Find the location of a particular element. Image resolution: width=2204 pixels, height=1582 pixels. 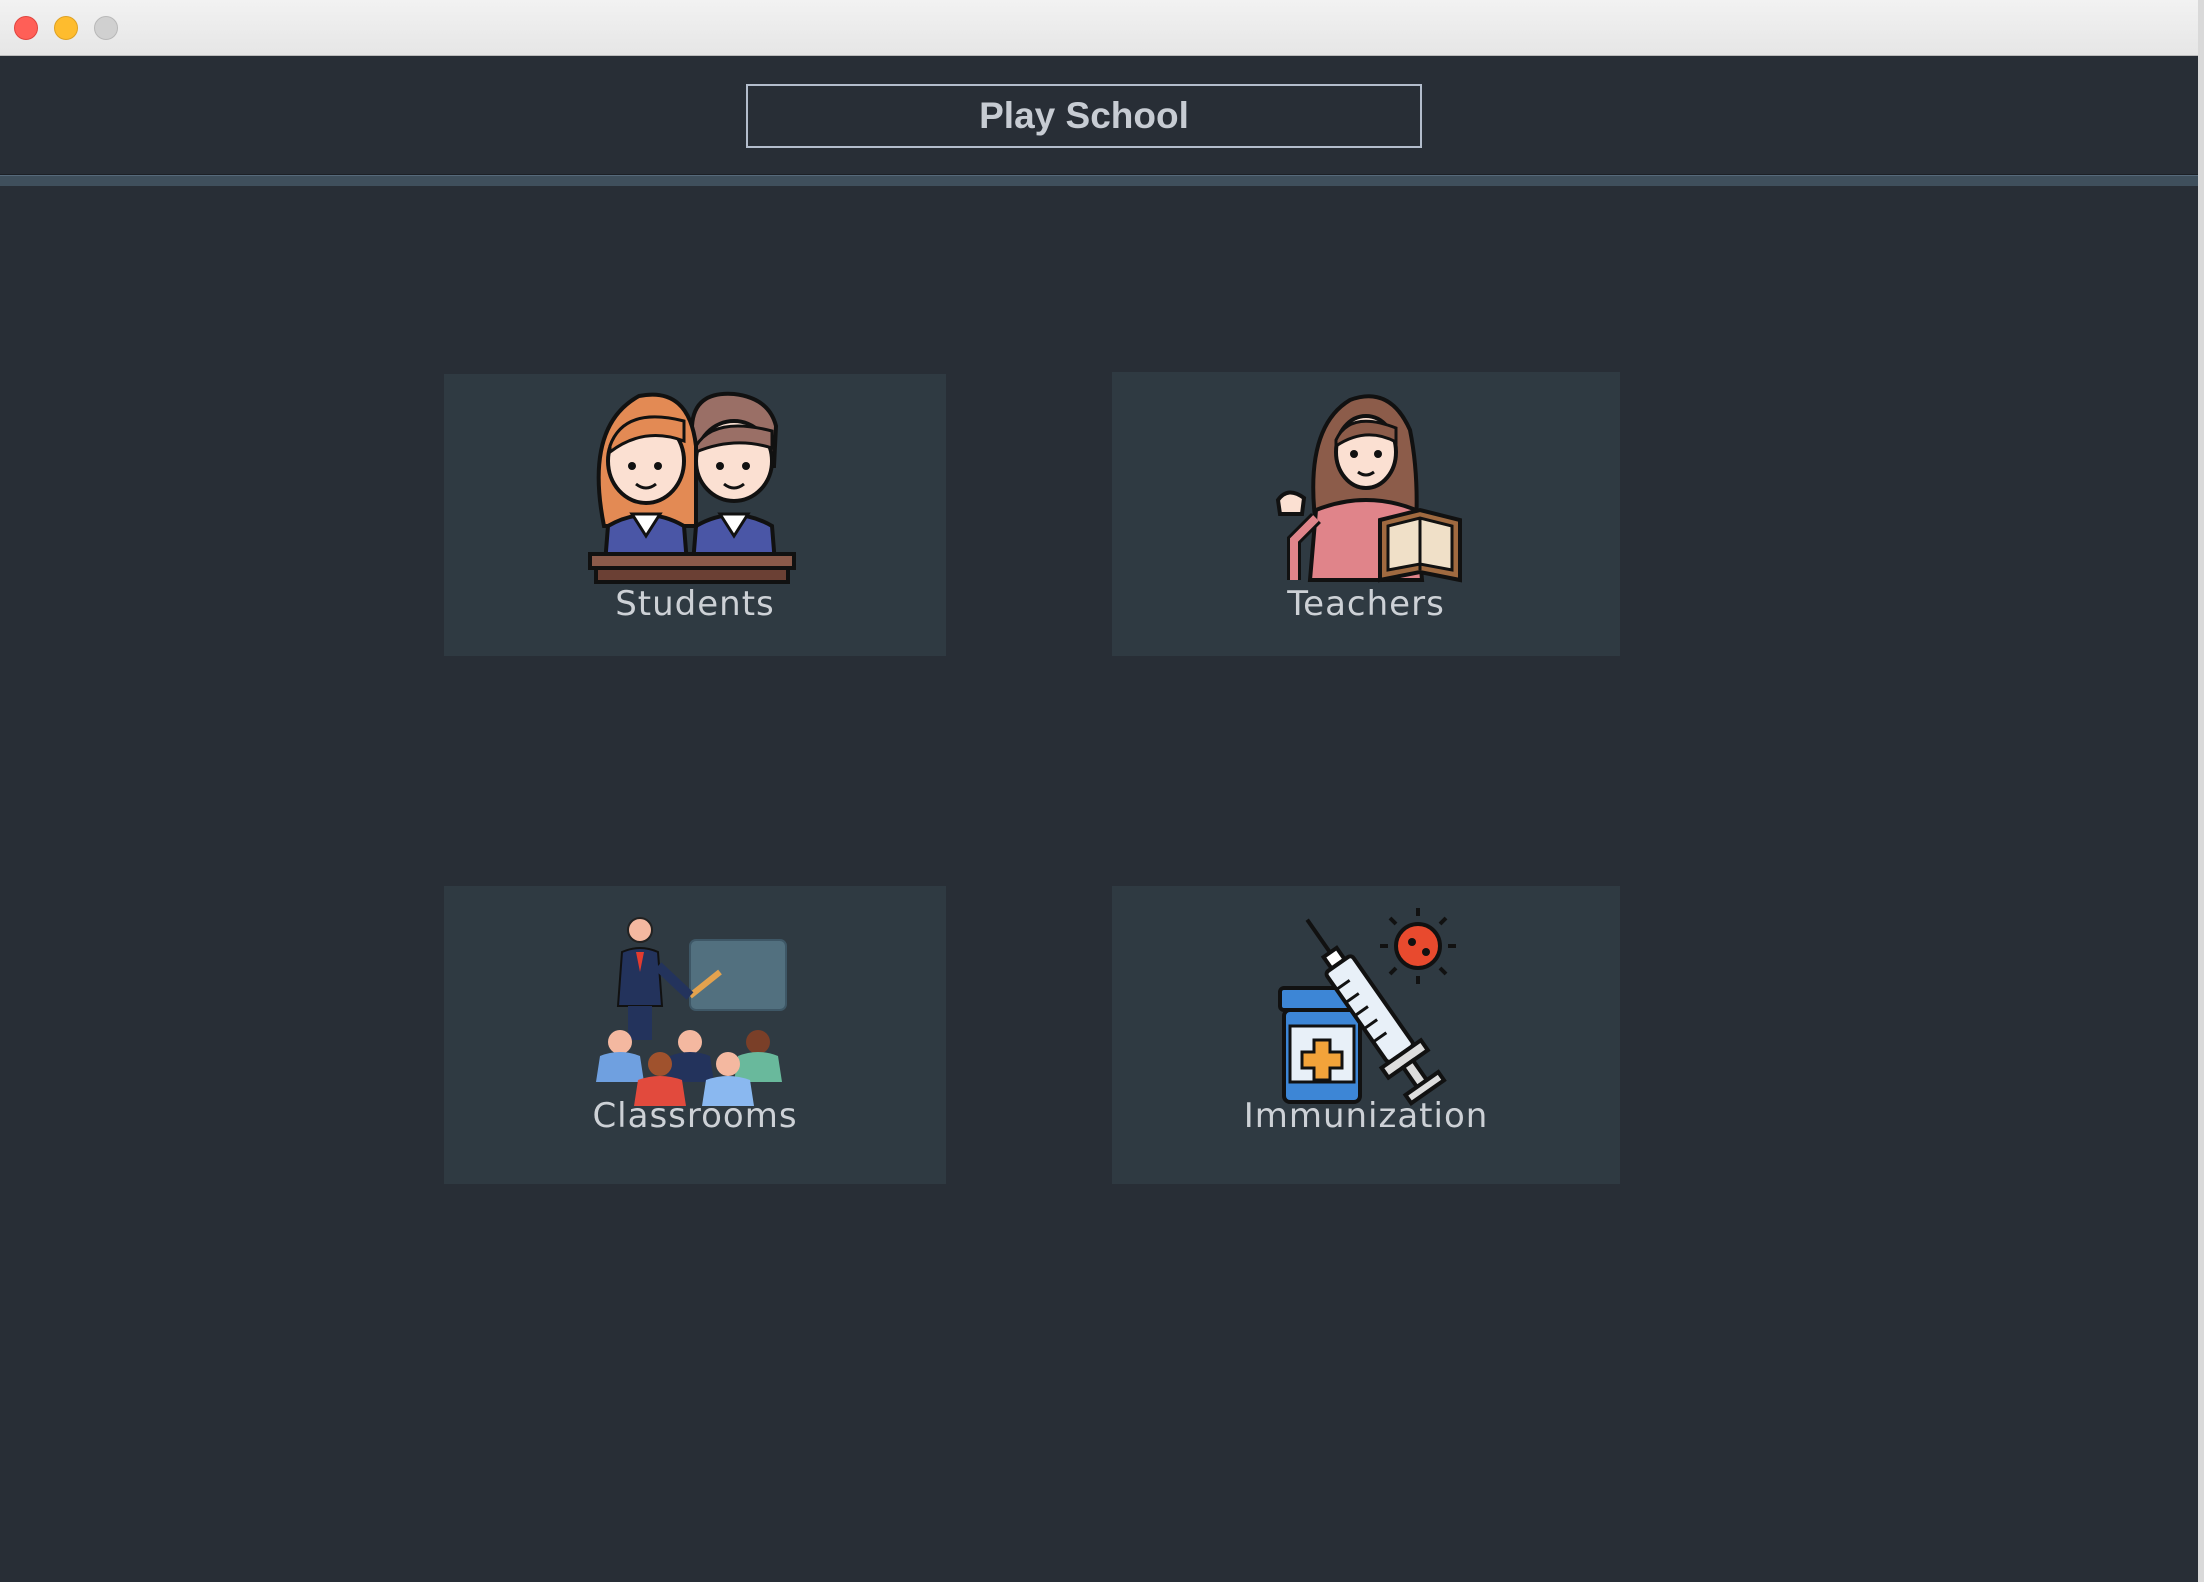

classroom-icon is located at coordinates (691, 1011).